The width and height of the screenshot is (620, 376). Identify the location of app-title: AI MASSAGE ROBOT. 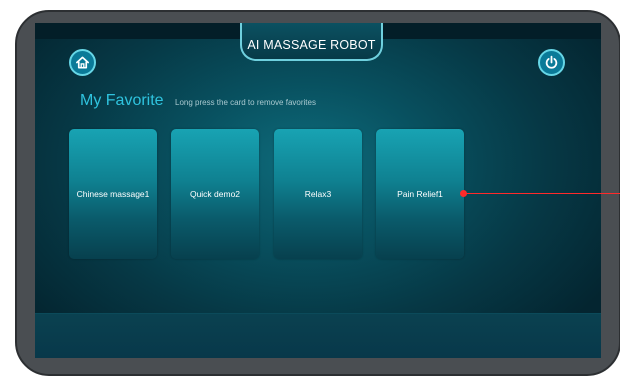
(311, 45).